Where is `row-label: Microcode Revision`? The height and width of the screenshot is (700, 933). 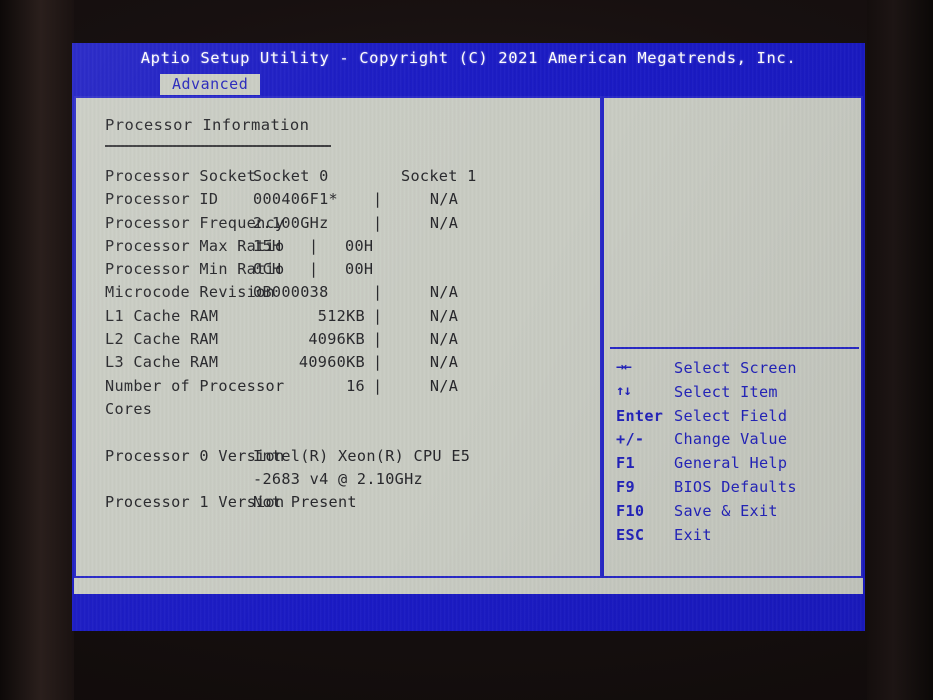
row-label: Microcode Revision is located at coordinates (190, 292).